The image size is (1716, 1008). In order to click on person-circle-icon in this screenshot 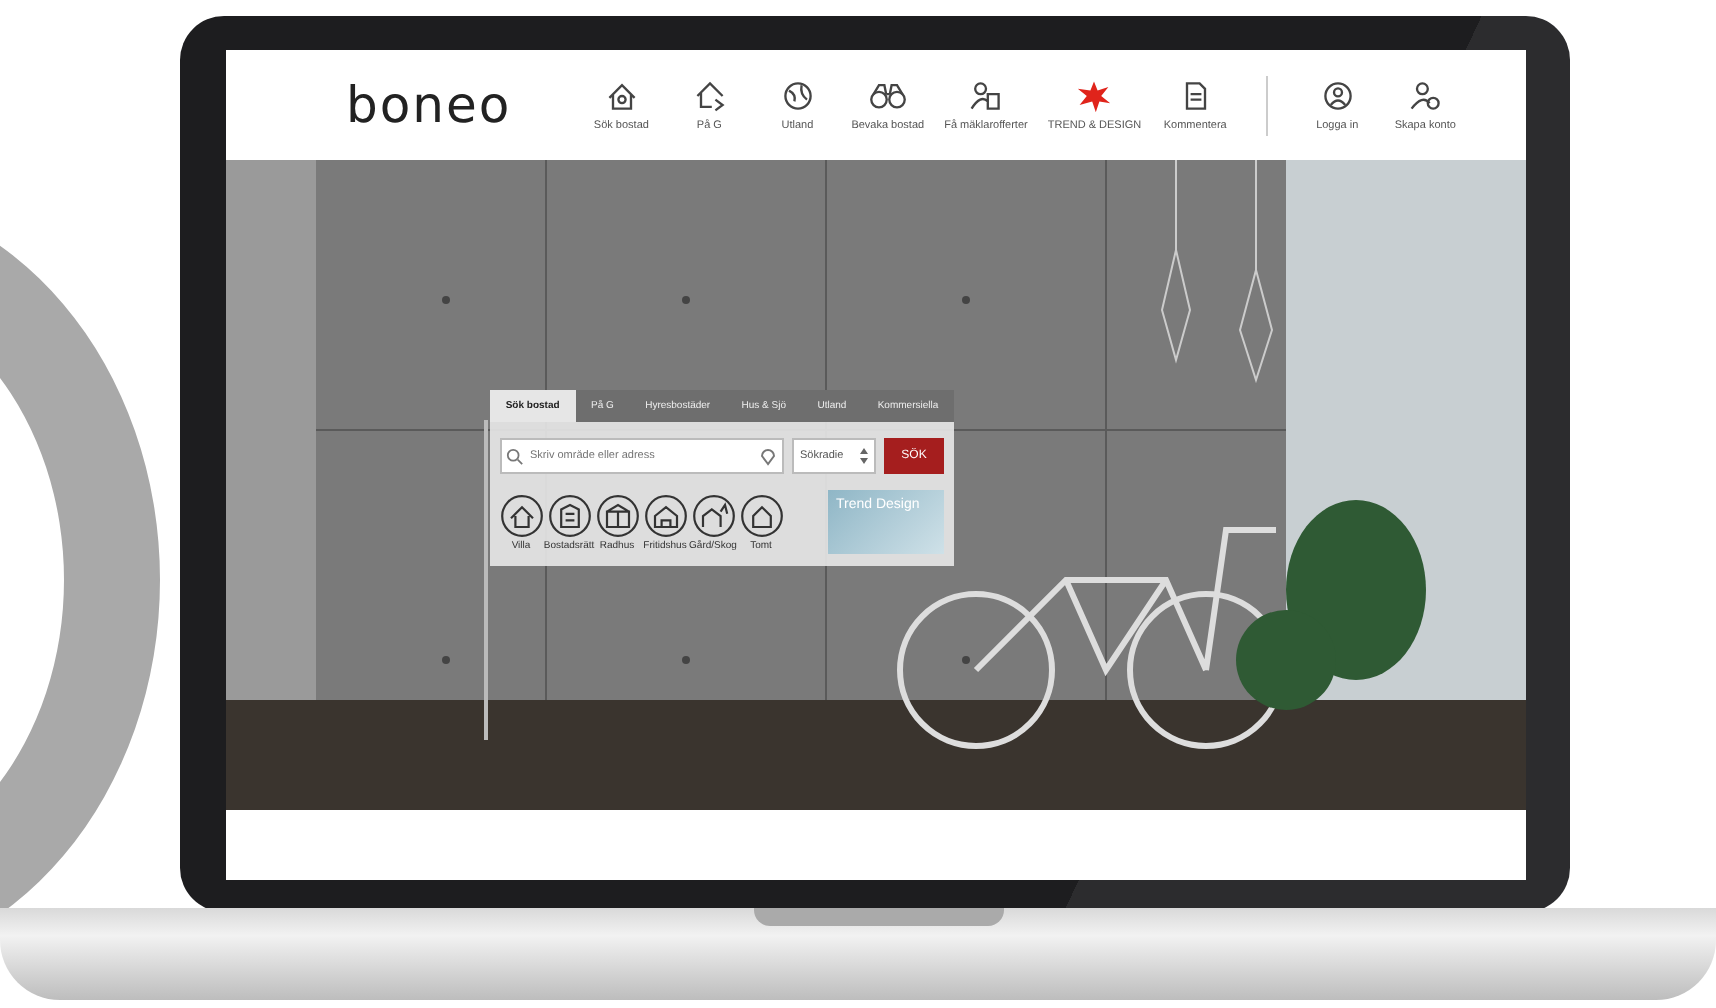, I will do `click(1337, 96)`.